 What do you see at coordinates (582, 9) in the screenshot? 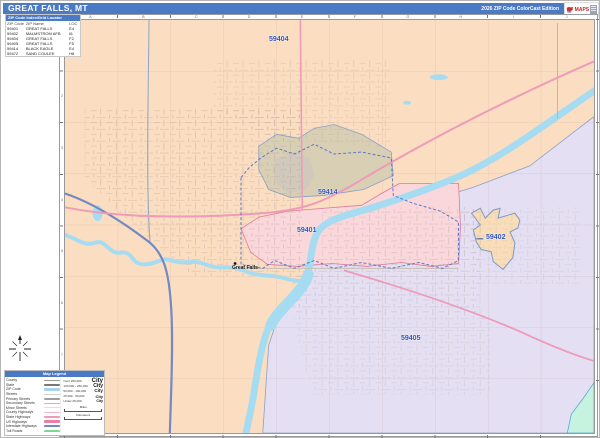
I see `logo-brand-text: MAPS` at bounding box center [582, 9].